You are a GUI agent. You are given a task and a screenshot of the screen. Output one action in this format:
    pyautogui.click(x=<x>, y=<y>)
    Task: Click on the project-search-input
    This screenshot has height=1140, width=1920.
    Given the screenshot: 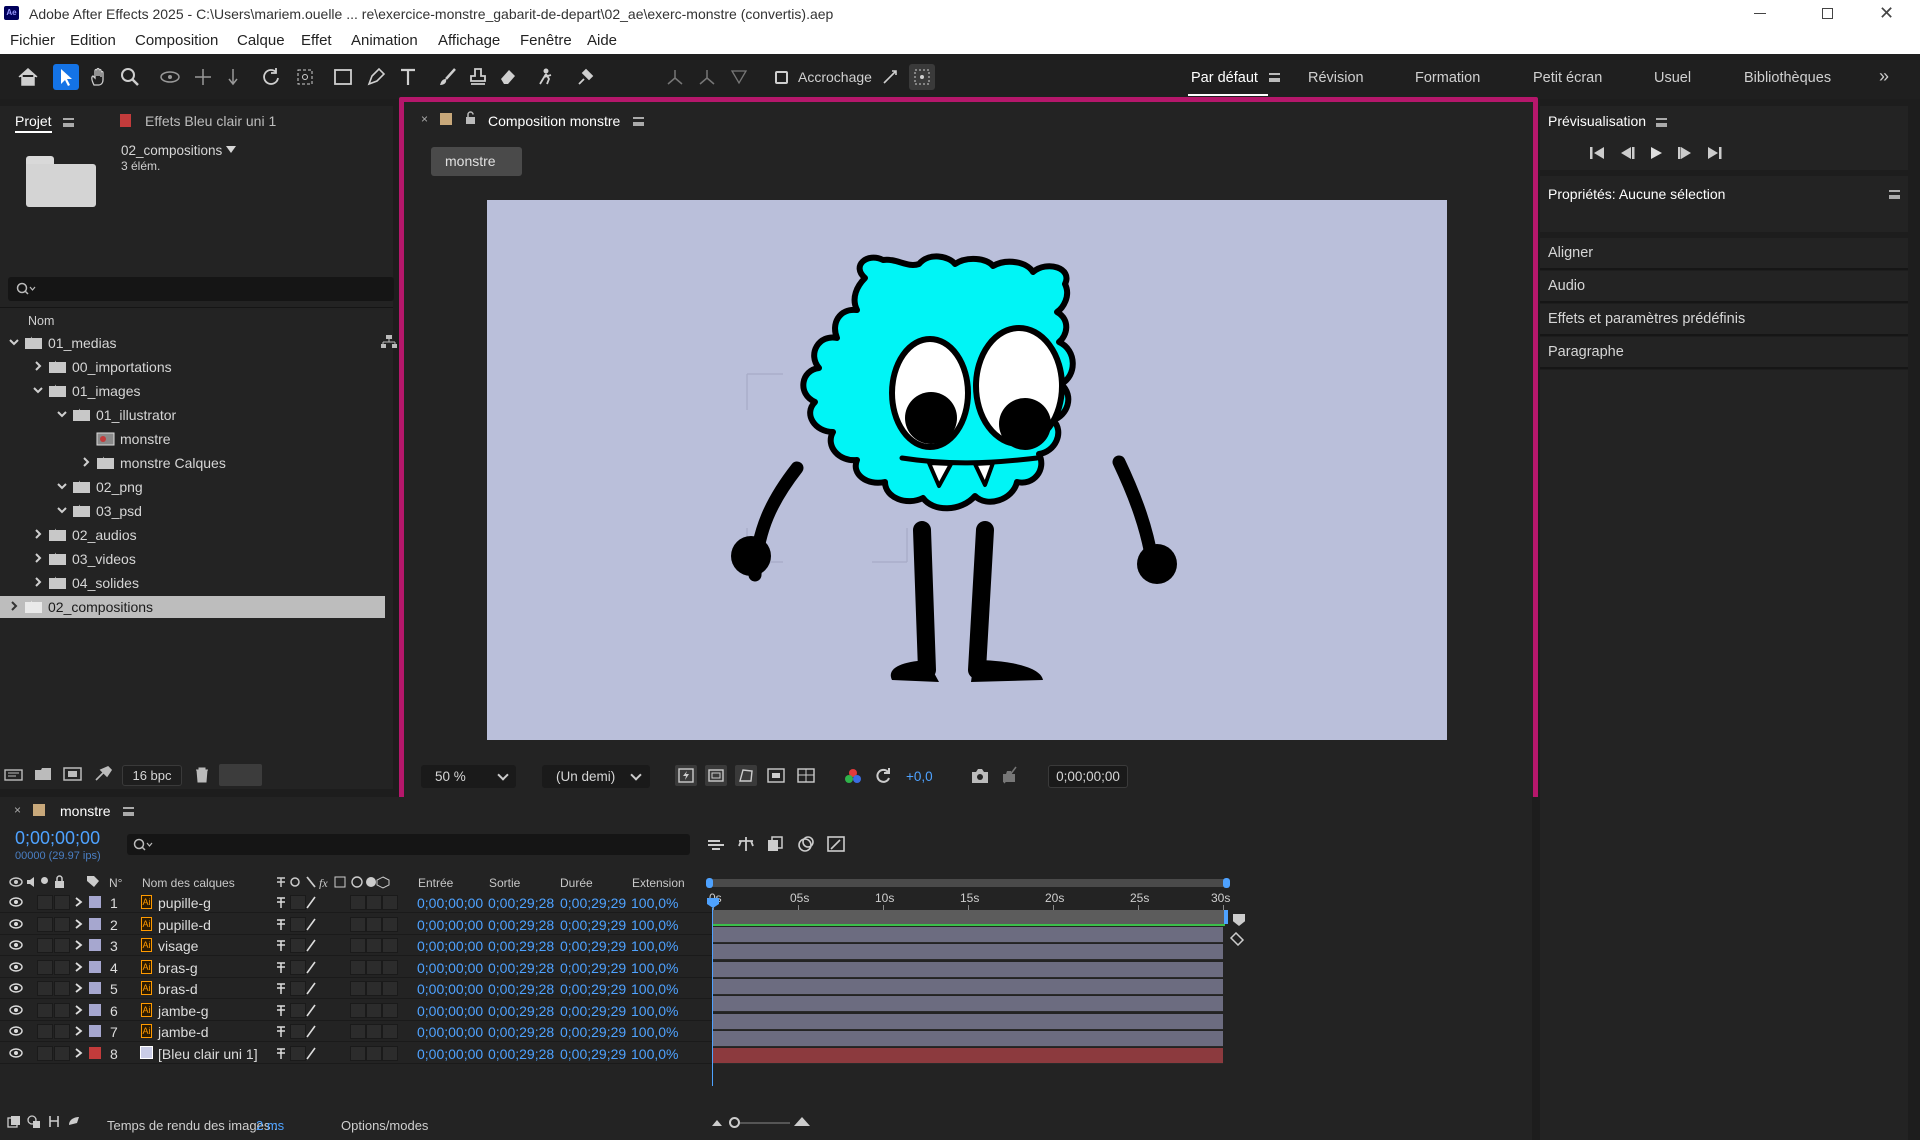 What is the action you would take?
    pyautogui.click(x=201, y=289)
    